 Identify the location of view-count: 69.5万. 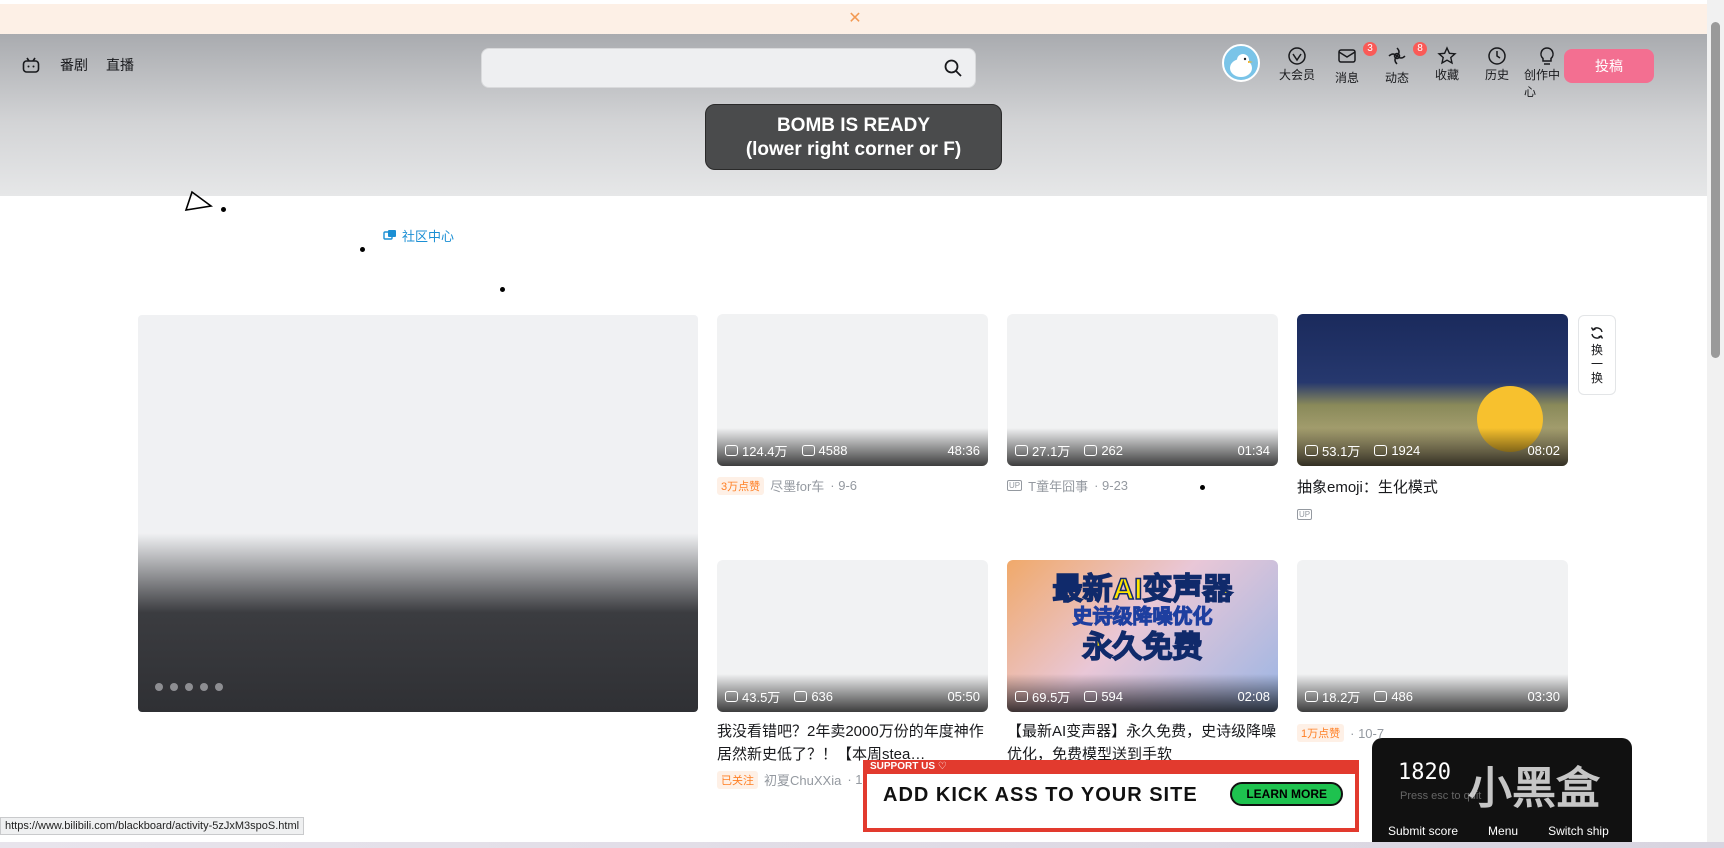
(1051, 697).